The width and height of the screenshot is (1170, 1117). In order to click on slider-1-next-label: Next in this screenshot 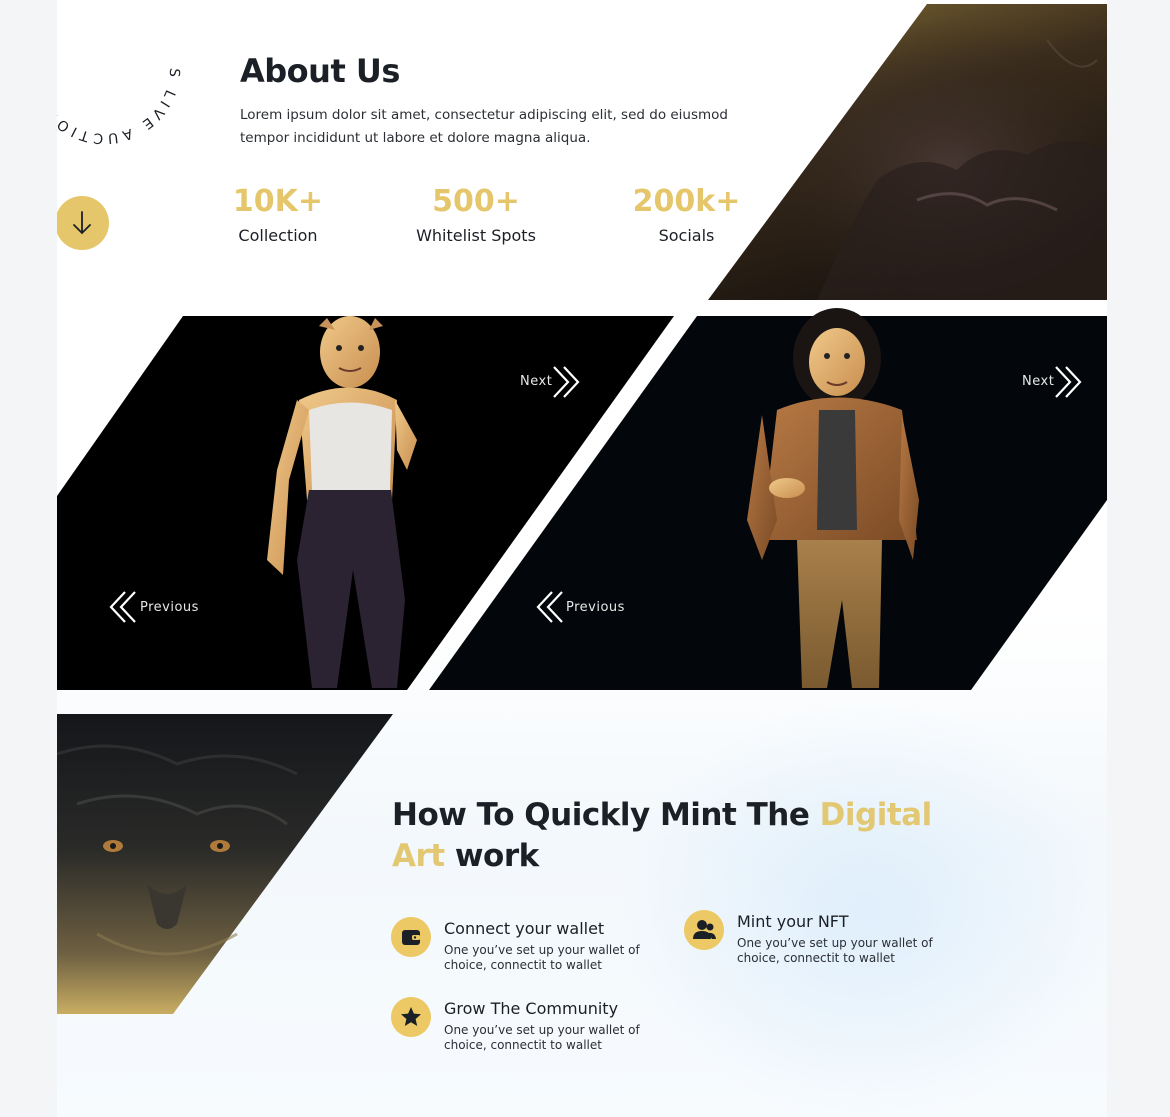, I will do `click(536, 381)`.